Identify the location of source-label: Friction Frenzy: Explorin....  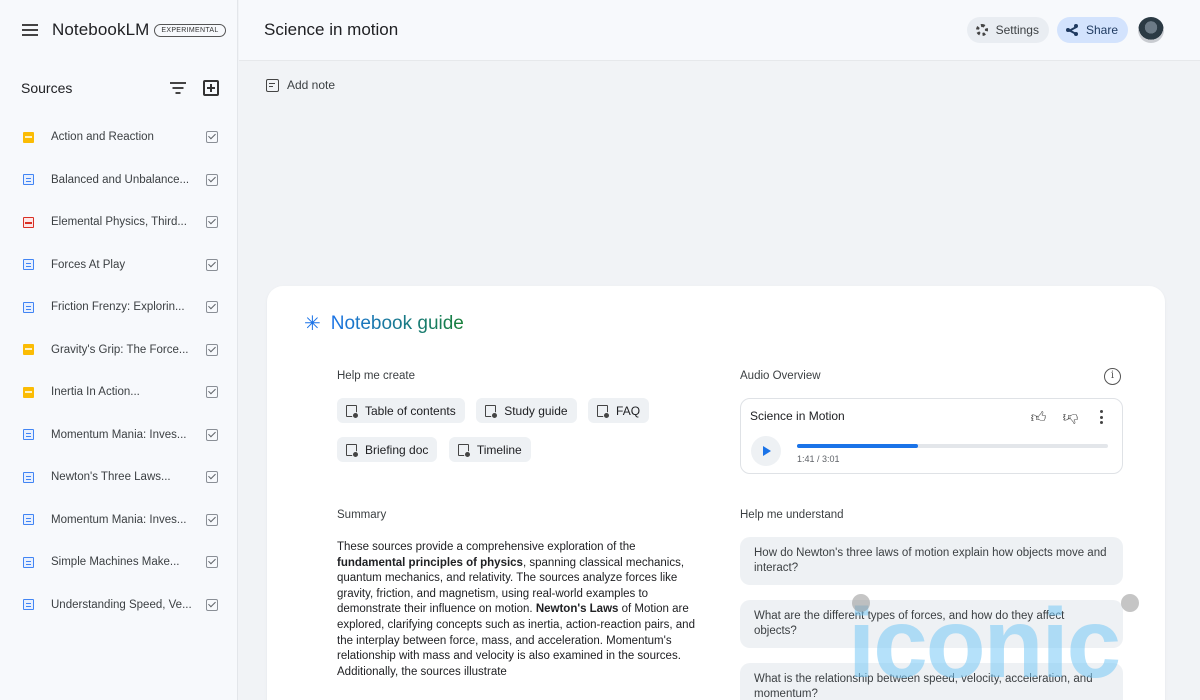
(118, 307).